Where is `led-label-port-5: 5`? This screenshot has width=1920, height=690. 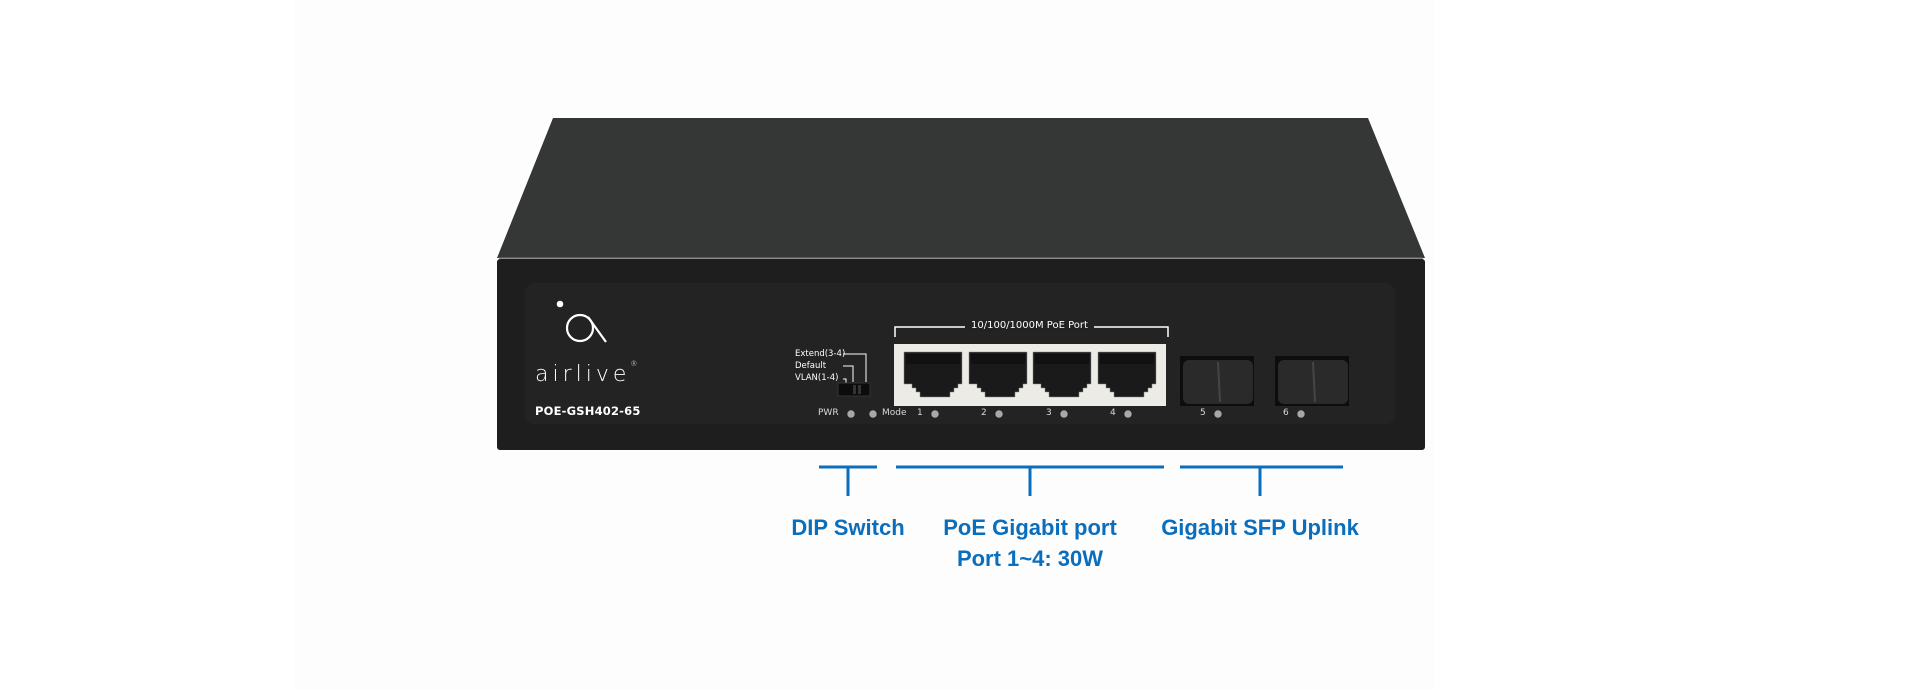 led-label-port-5: 5 is located at coordinates (1203, 413).